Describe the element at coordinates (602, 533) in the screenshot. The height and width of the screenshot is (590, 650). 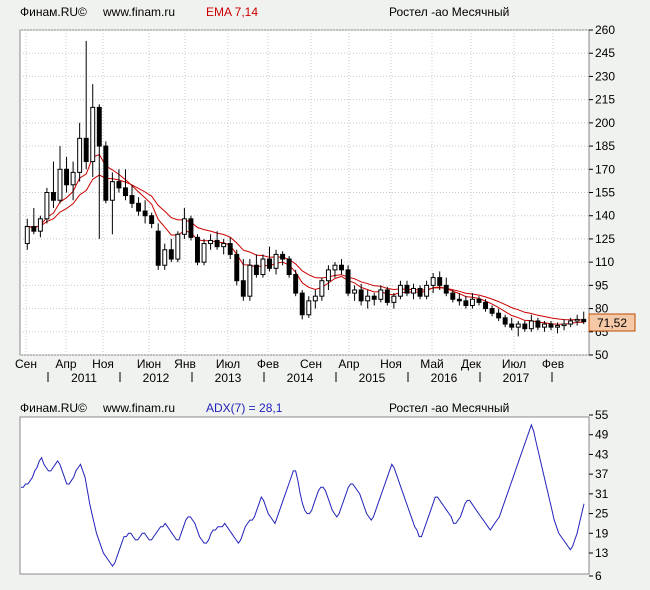
I see `adx-y-tick-label: 19` at that location.